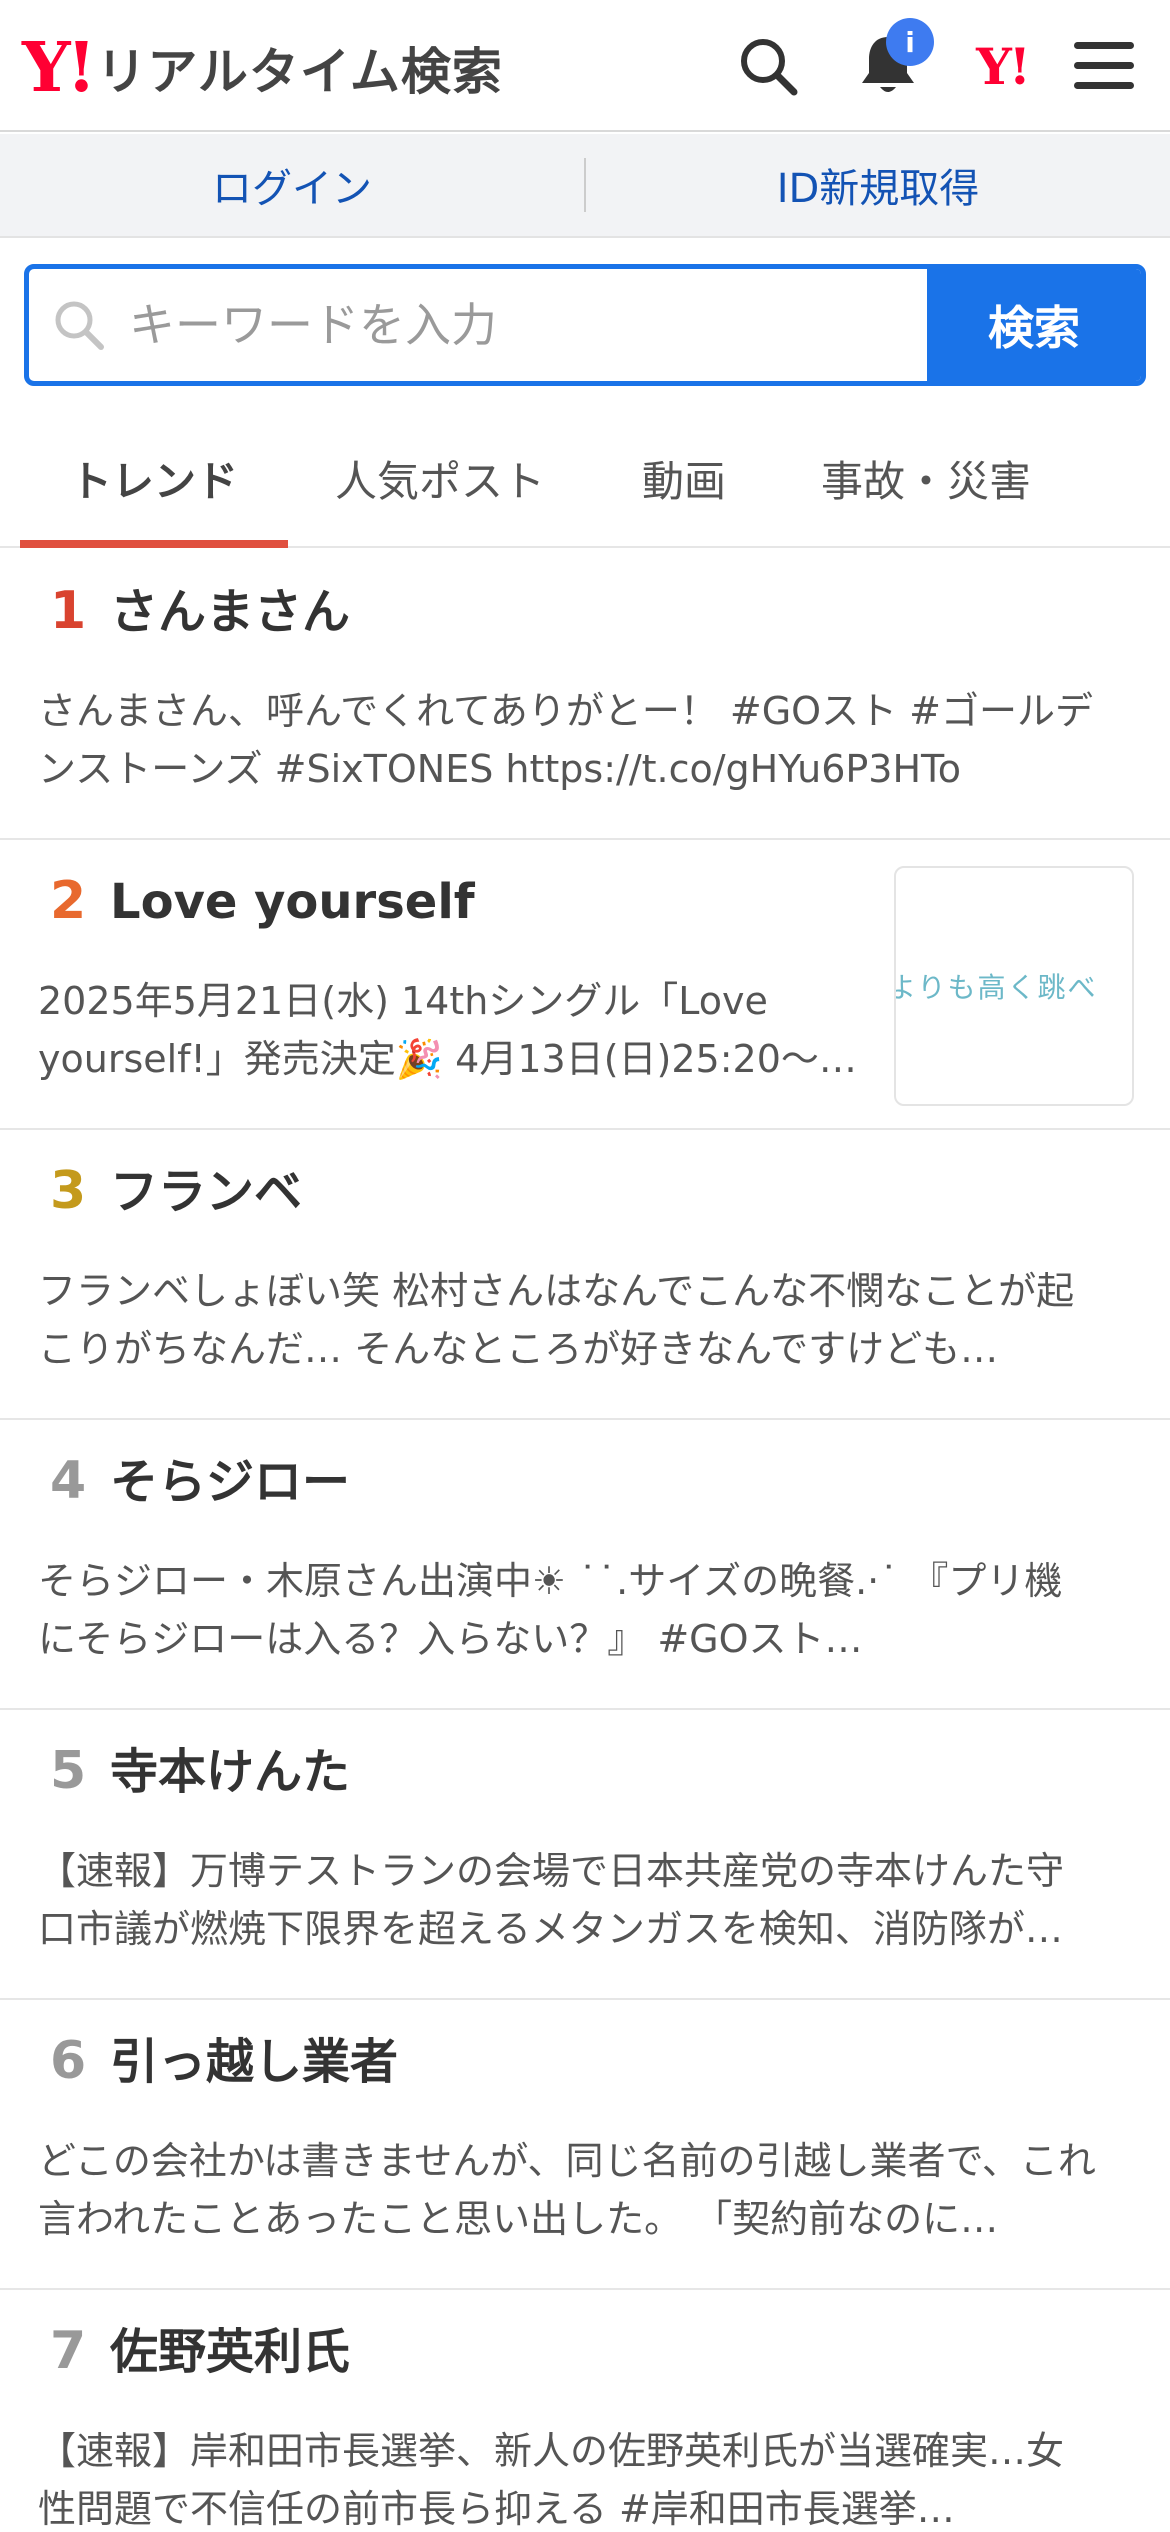 Image resolution: width=1170 pixels, height=2532 pixels. Describe the element at coordinates (230, 1772) in the screenshot. I see `trend-title: 寺本けんた` at that location.